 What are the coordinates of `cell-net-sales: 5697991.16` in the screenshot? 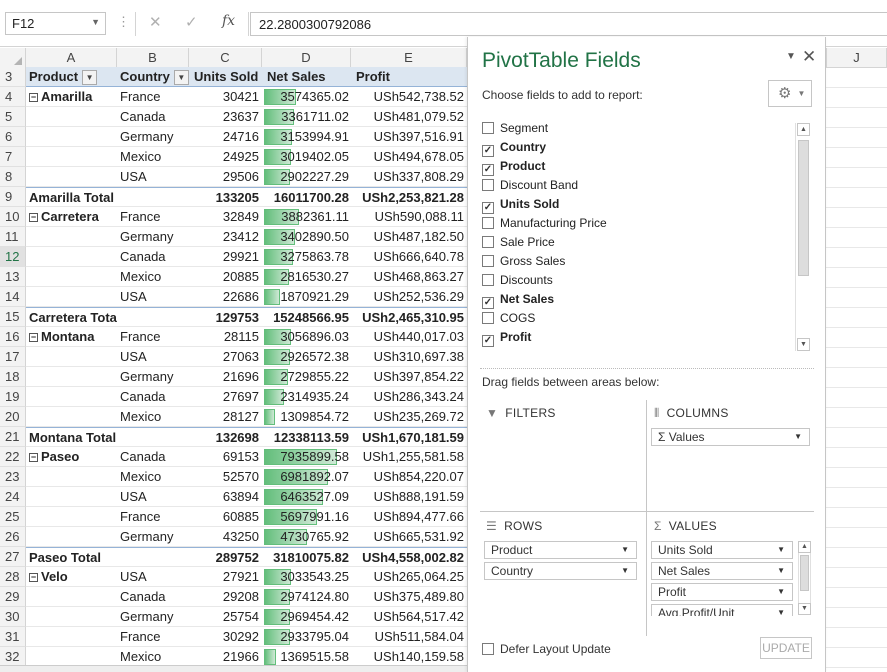 It's located at (306, 517).